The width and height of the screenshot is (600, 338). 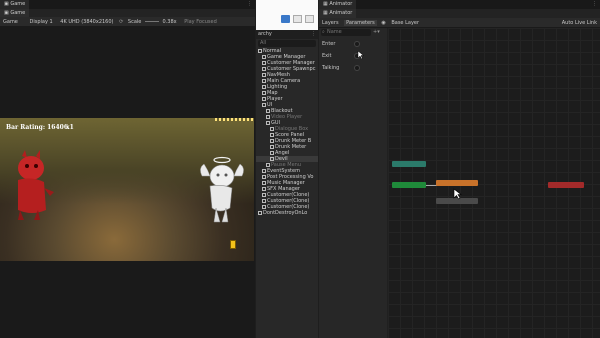 I want to click on scale-slider, so click(x=151, y=21).